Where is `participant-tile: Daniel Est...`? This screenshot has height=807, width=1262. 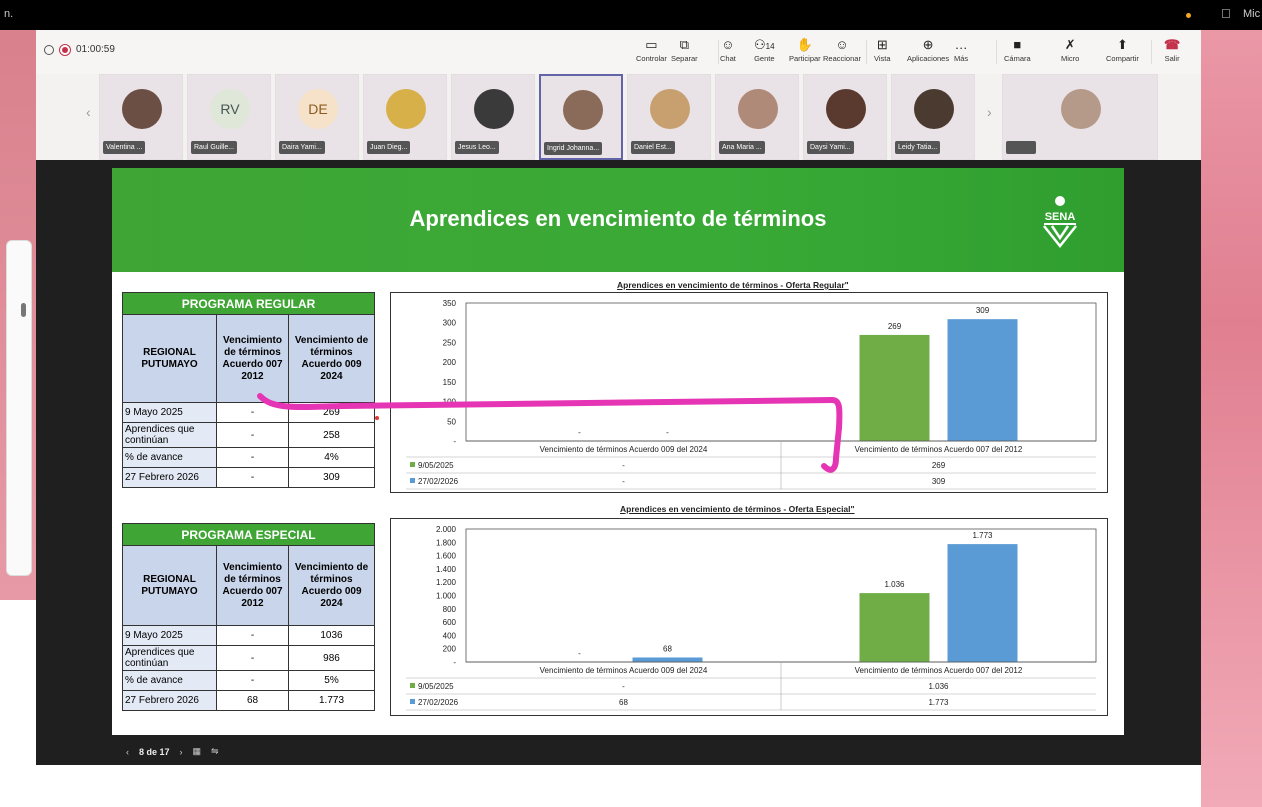
participant-tile: Daniel Est... is located at coordinates (669, 117).